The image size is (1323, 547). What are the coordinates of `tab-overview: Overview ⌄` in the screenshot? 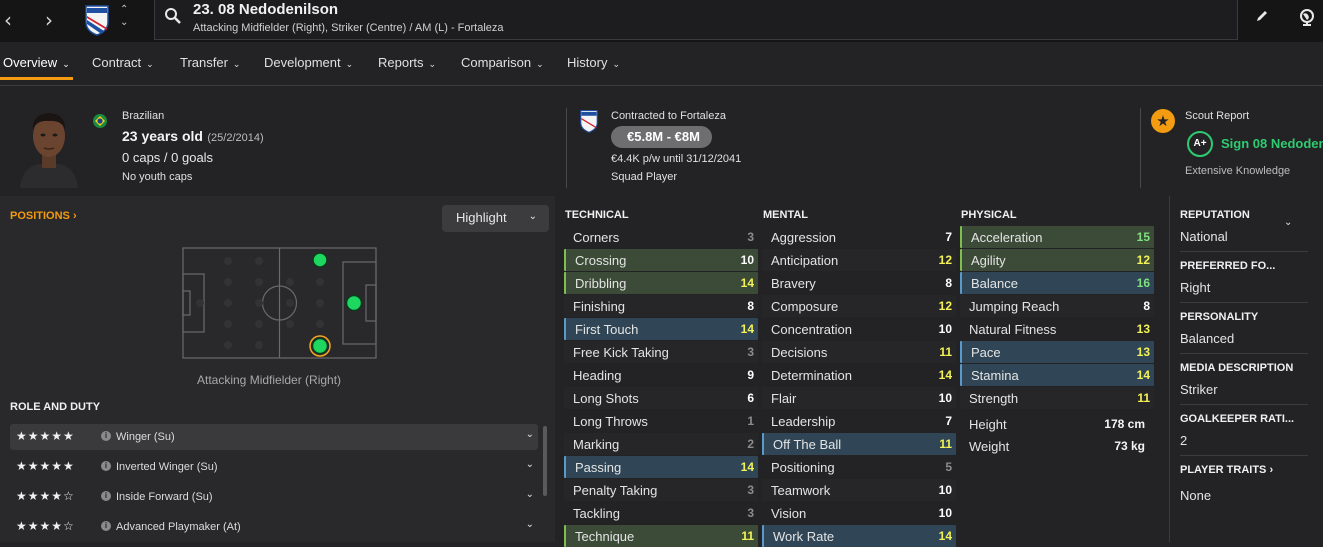 It's located at (36, 62).